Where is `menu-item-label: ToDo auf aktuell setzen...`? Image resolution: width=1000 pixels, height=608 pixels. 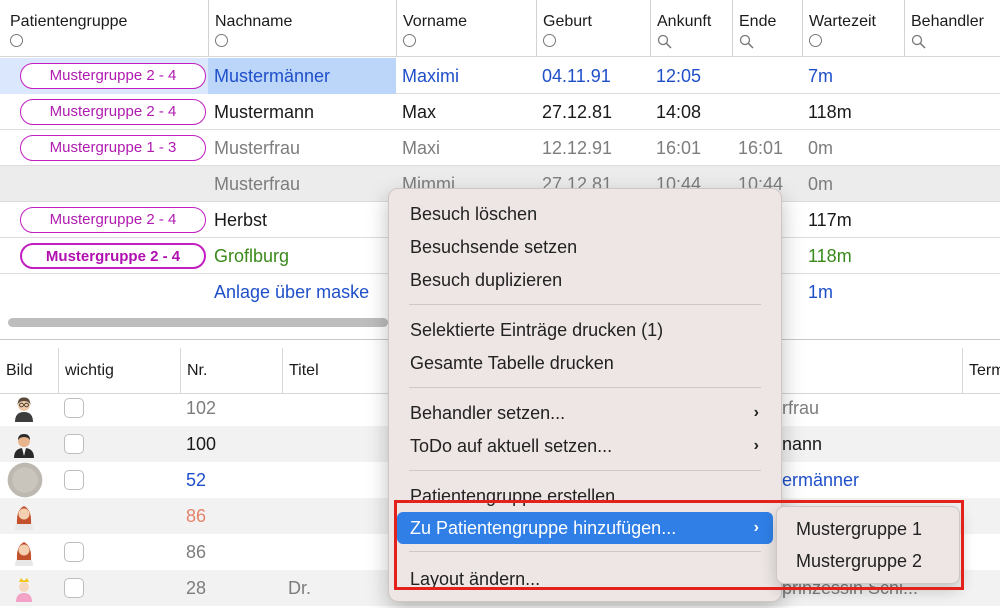
menu-item-label: ToDo auf aktuell setzen... is located at coordinates (511, 446).